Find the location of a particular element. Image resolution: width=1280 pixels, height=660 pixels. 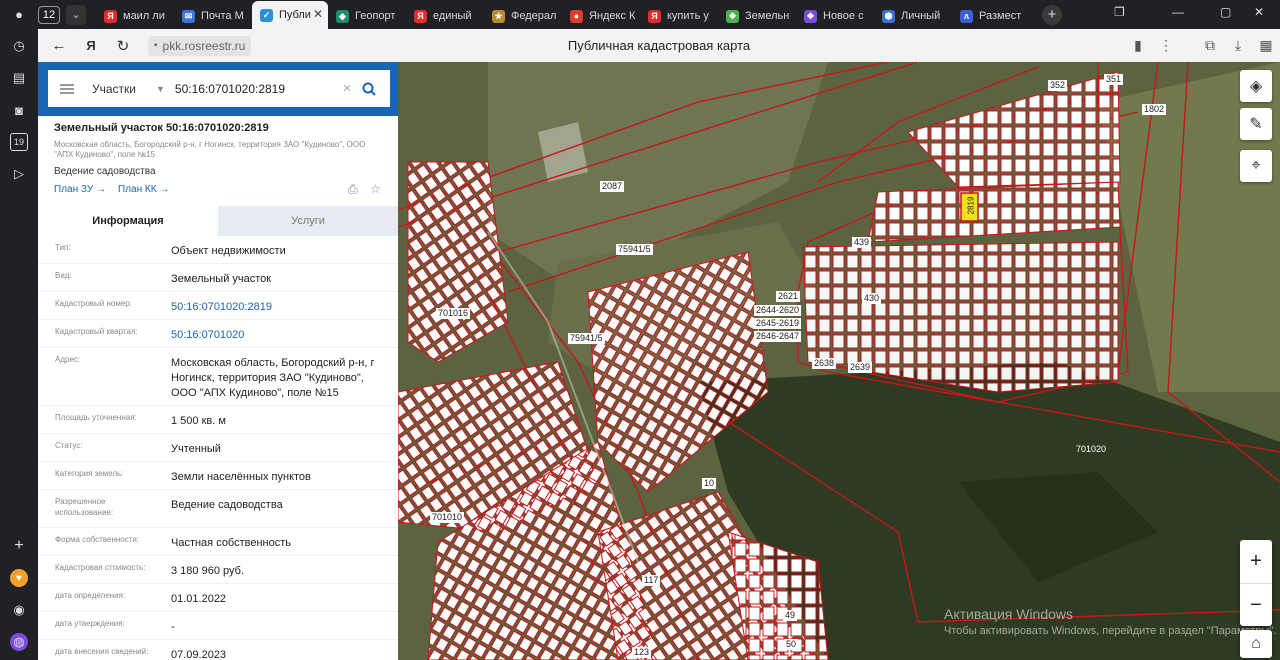

bookmarks-icon: ❐ is located at coordinates (1119, 12).